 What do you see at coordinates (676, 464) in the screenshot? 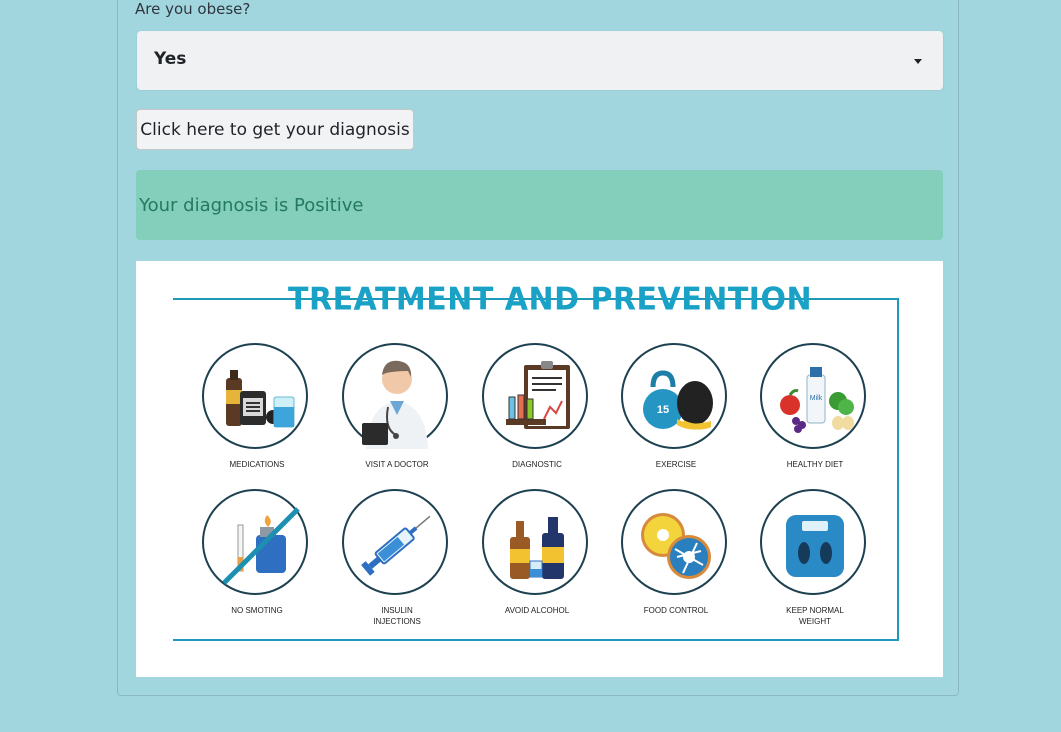
I see `item-label: EXERCISE` at bounding box center [676, 464].